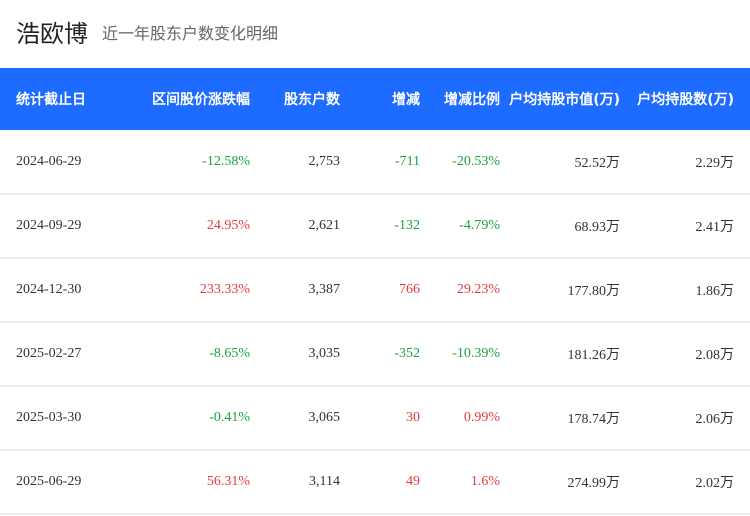 The width and height of the screenshot is (750, 516). I want to click on cell-holders: 3,035, so click(324, 353).